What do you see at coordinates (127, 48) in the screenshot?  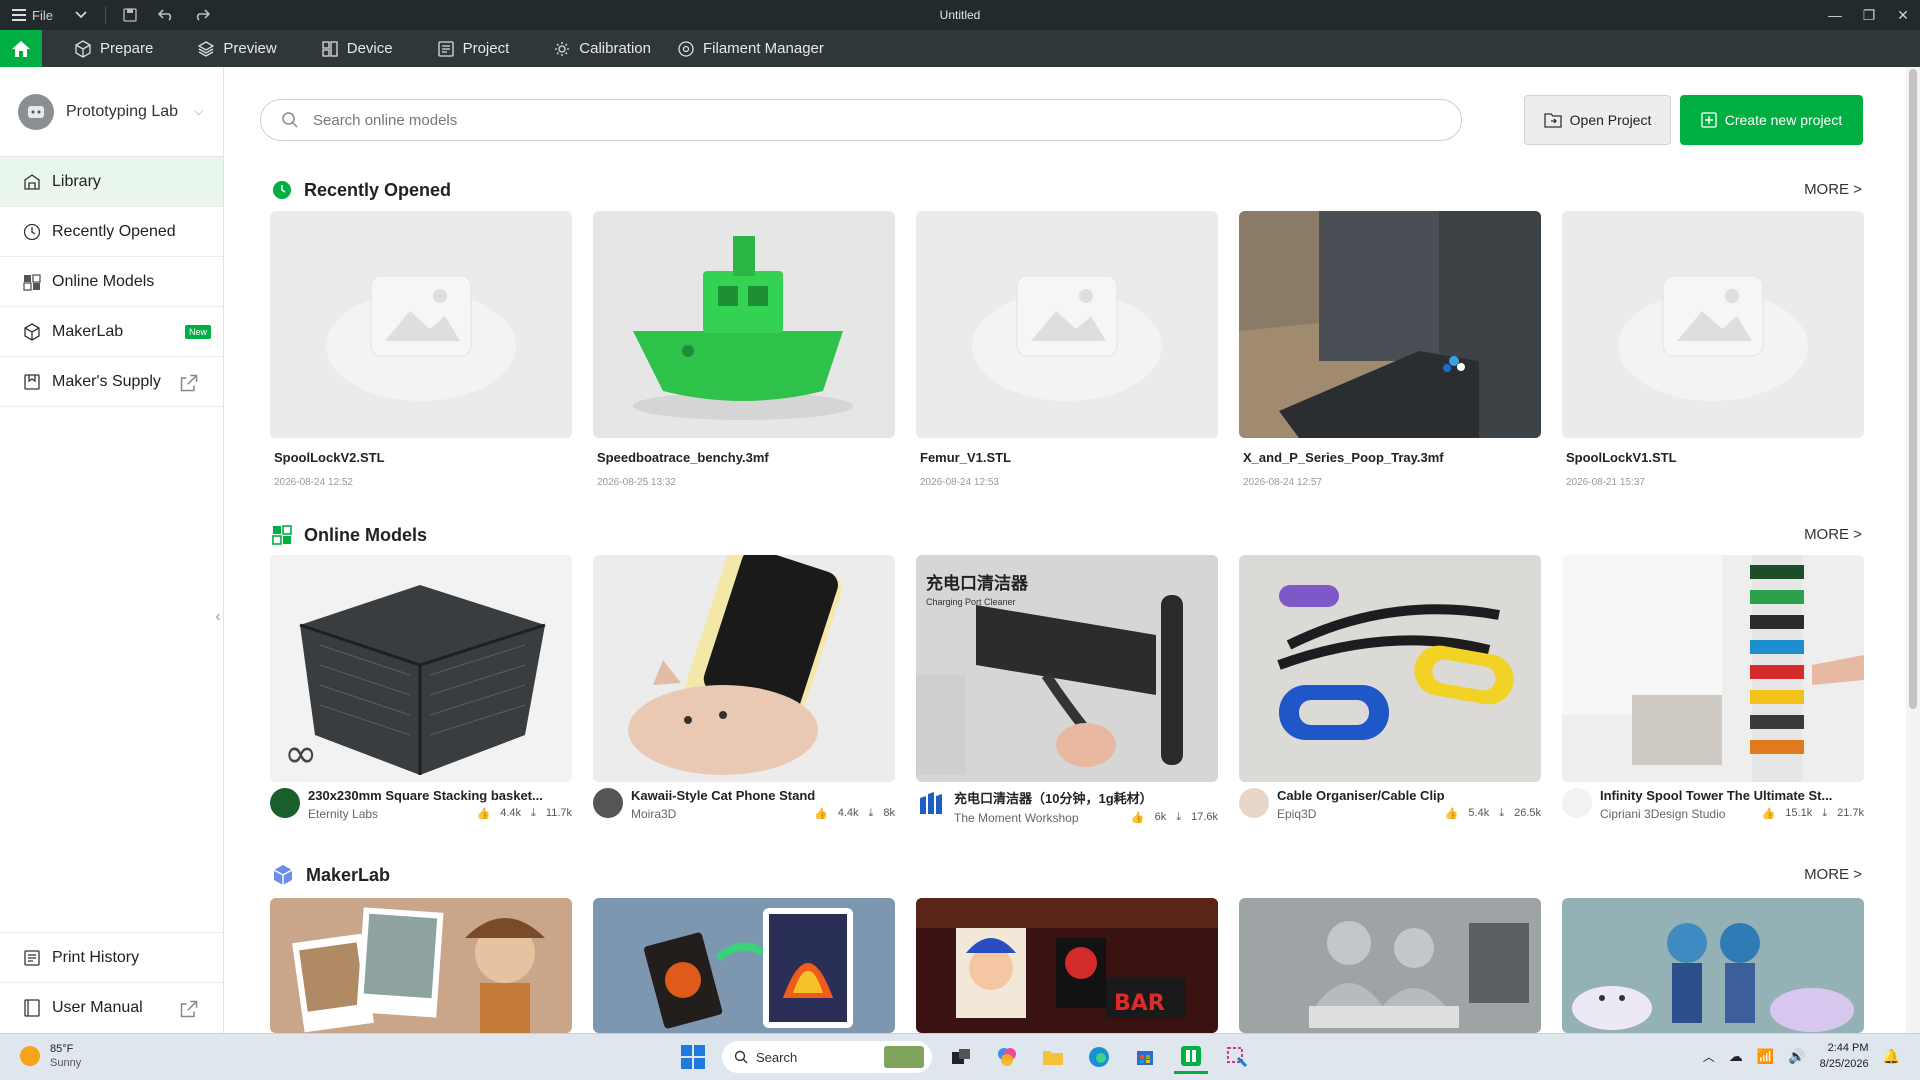 I see `tab-label: Prepare` at bounding box center [127, 48].